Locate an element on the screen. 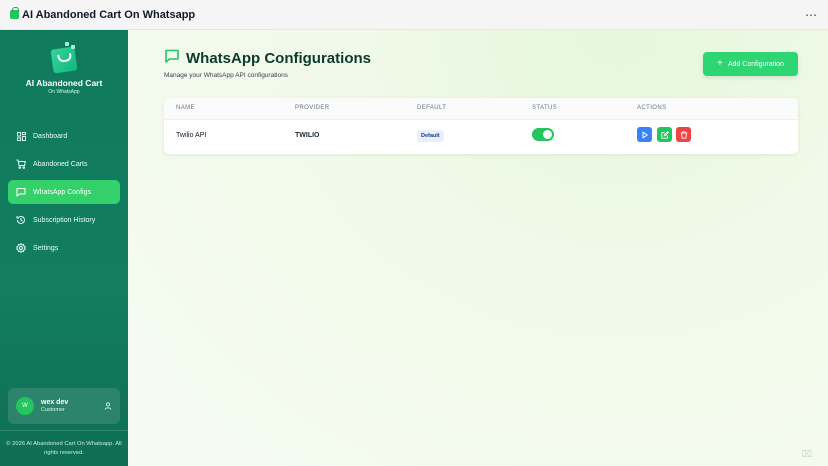  config-name: Twilio API is located at coordinates (191, 135).